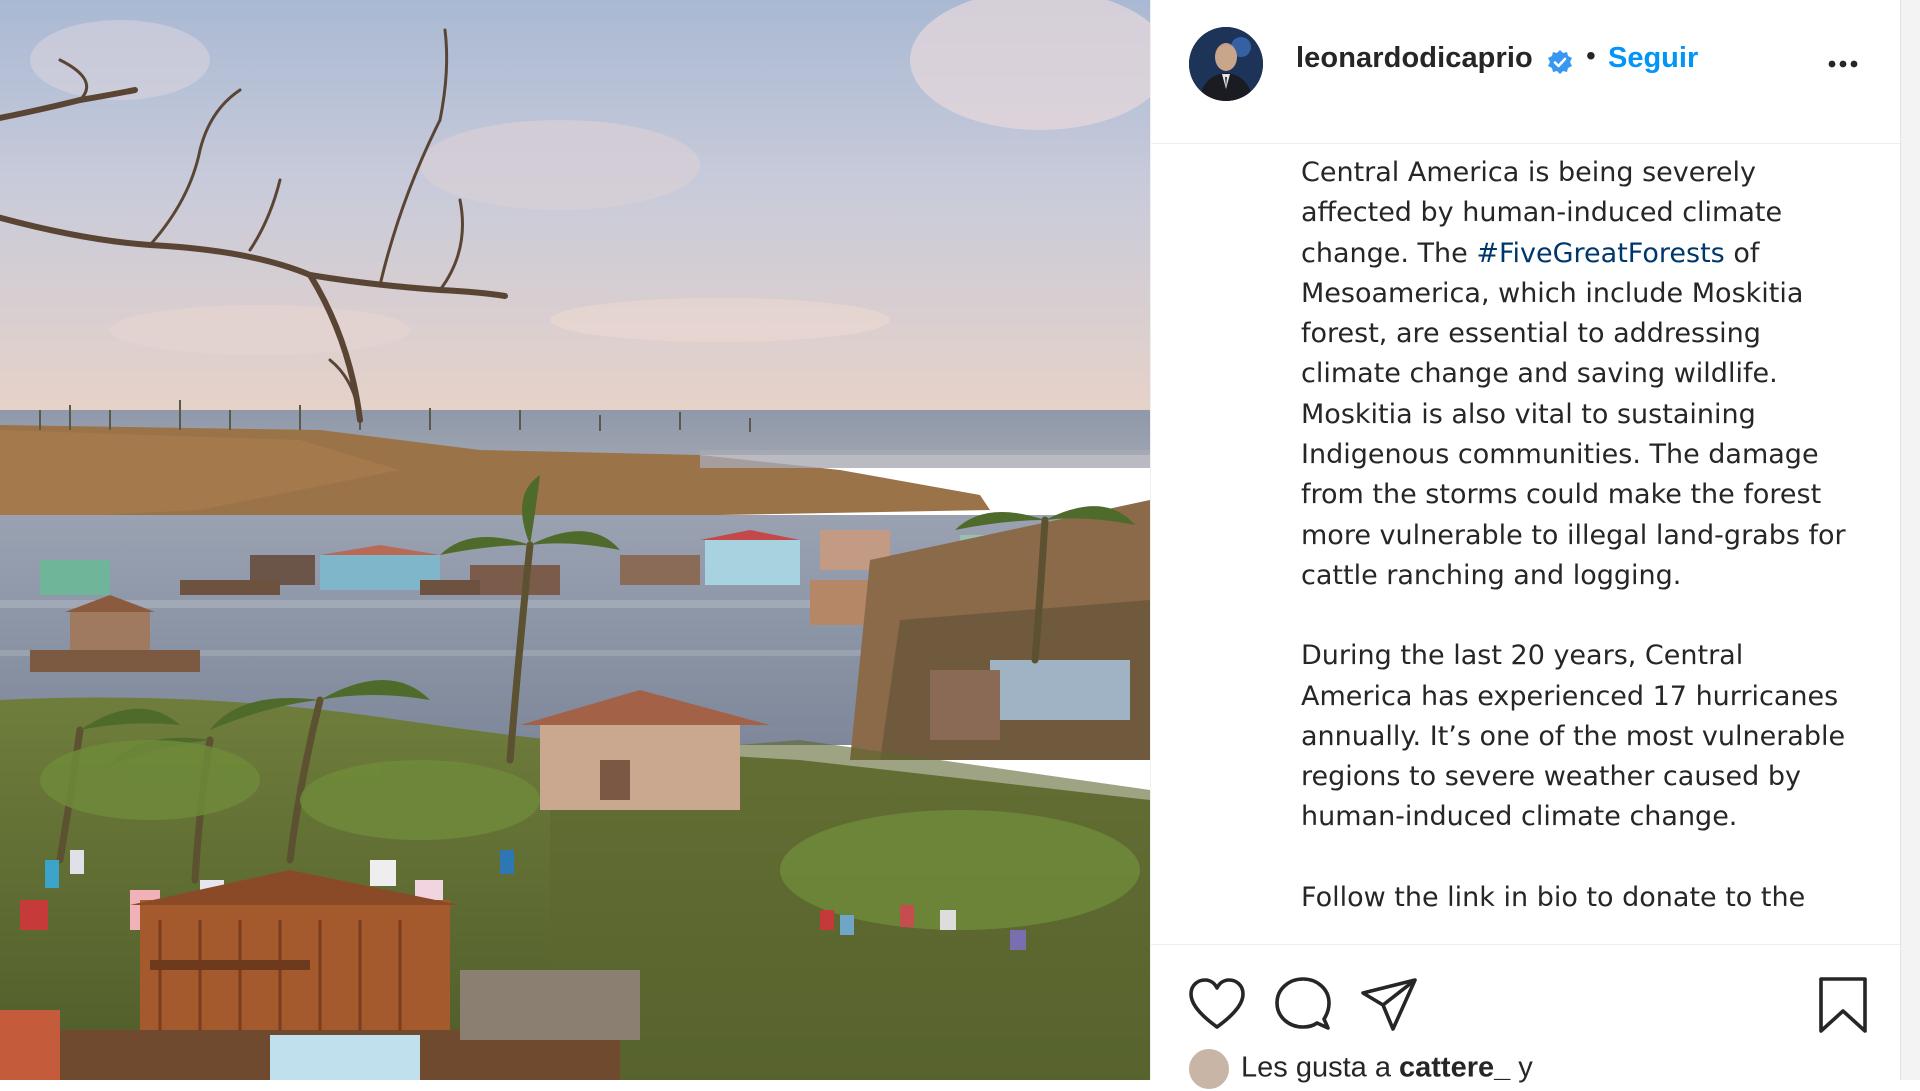  Describe the element at coordinates (1454, 1068) in the screenshot. I see `liker-username: cattere_` at that location.